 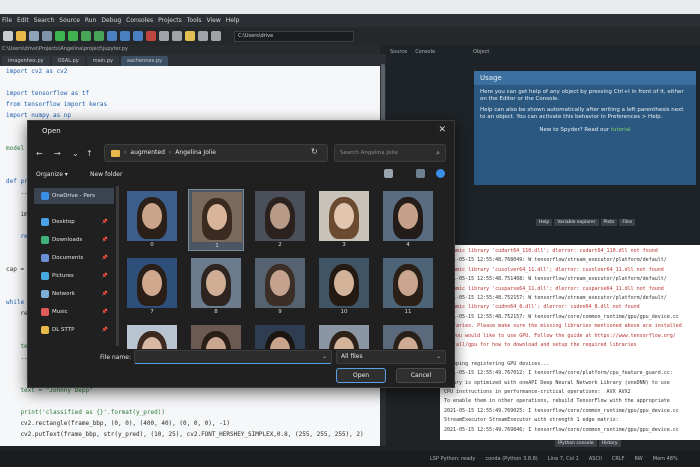 I want to click on sidebar-item: Desktop 📌, so click(x=74, y=222).